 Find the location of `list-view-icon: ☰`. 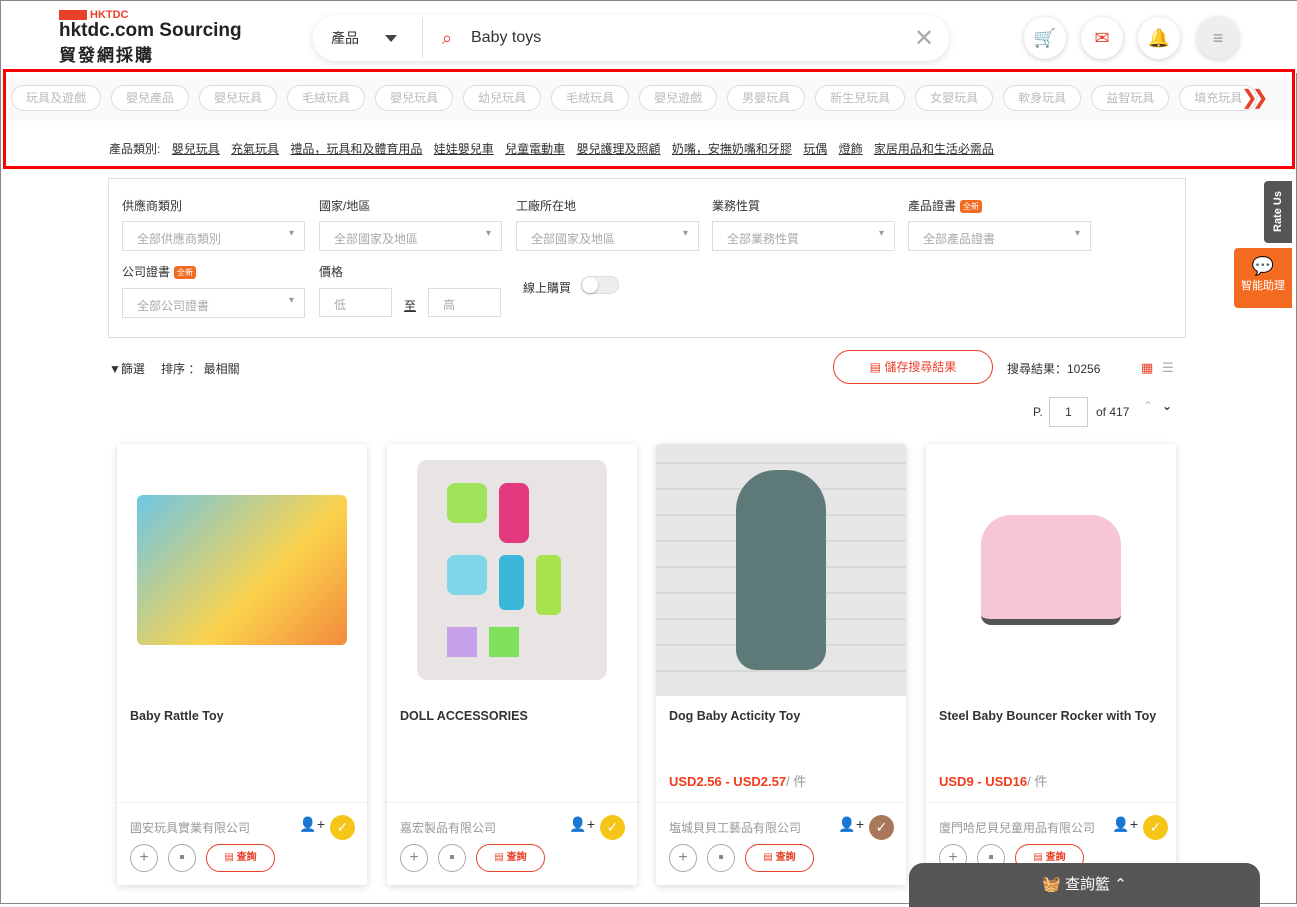

list-view-icon: ☰ is located at coordinates (1168, 368).